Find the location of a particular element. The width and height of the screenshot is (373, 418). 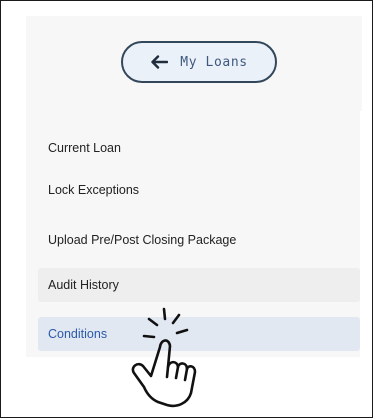

arrow-left-icon is located at coordinates (160, 62).